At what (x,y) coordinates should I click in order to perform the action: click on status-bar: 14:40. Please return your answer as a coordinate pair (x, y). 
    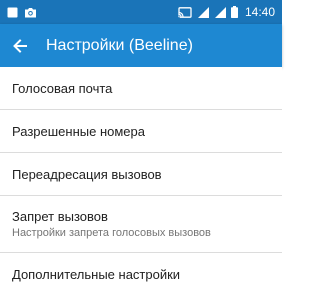
    Looking at the image, I should click on (141, 12).